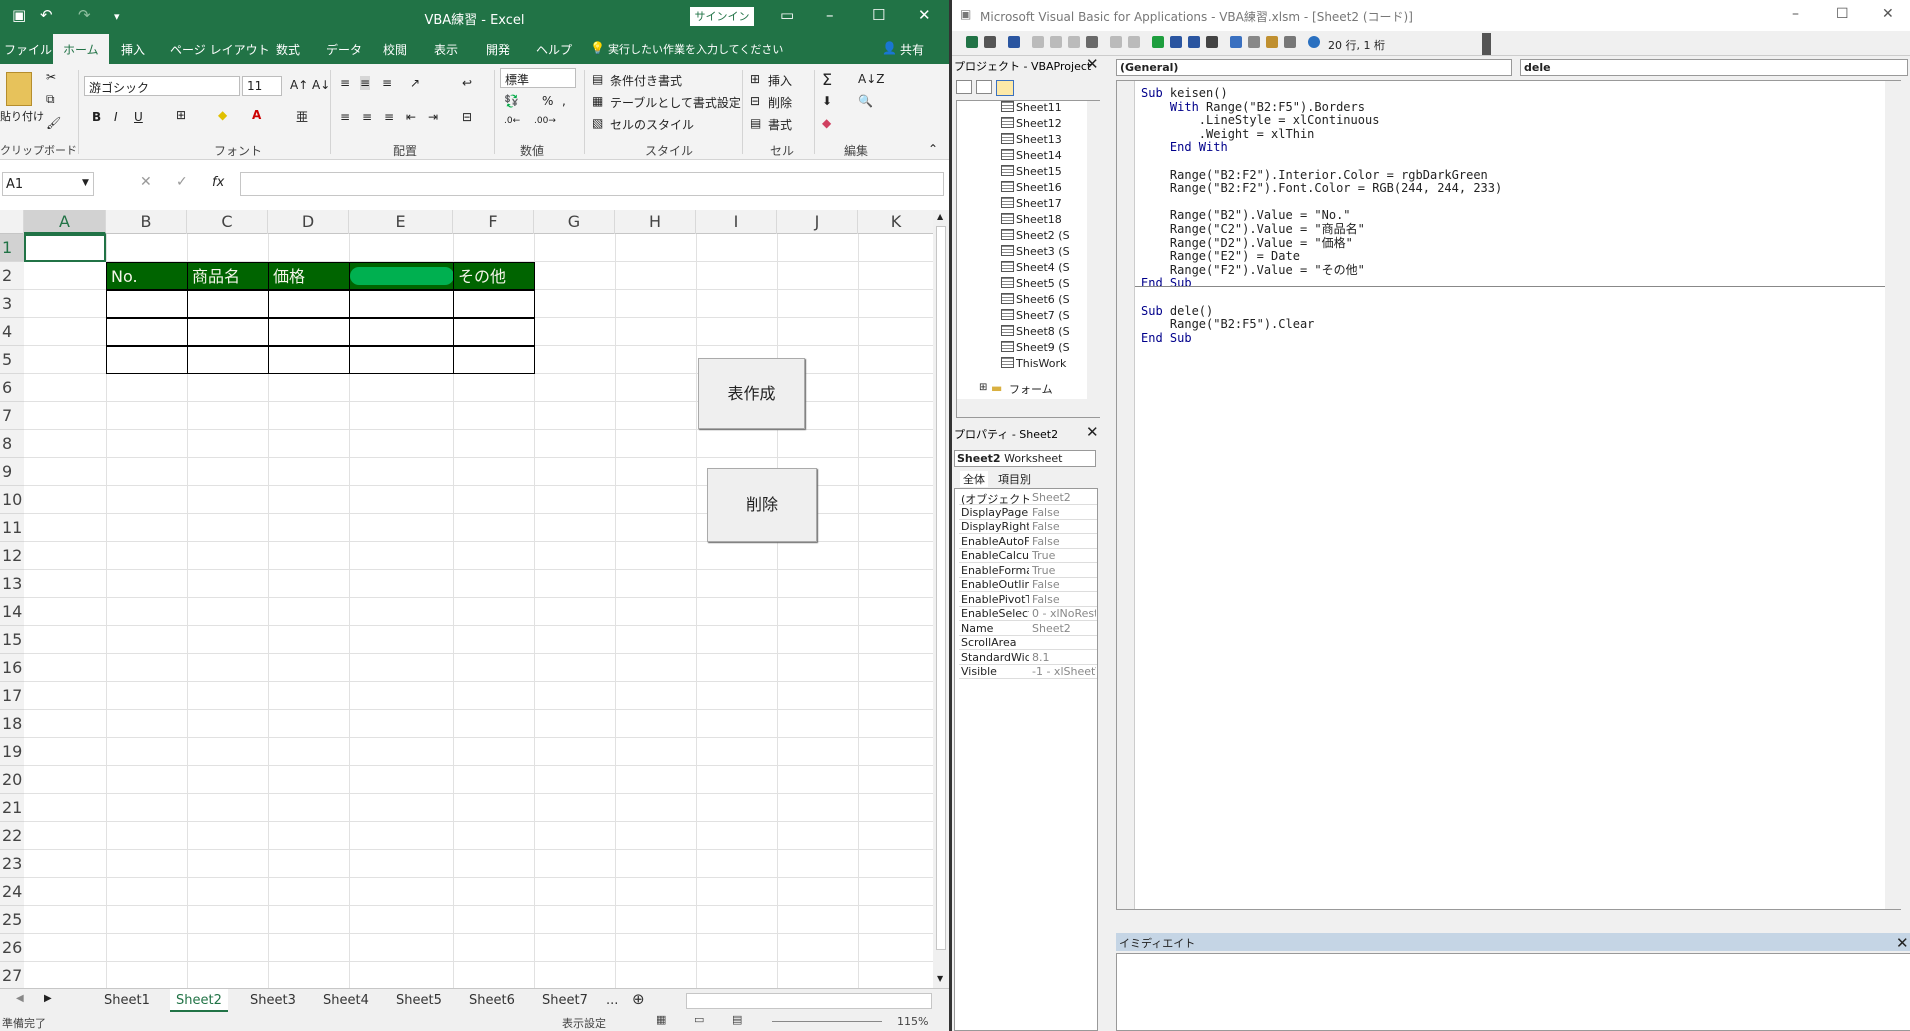 Image resolution: width=1910 pixels, height=1031 pixels. What do you see at coordinates (12, 808) in the screenshot?
I see `row-header: 21` at bounding box center [12, 808].